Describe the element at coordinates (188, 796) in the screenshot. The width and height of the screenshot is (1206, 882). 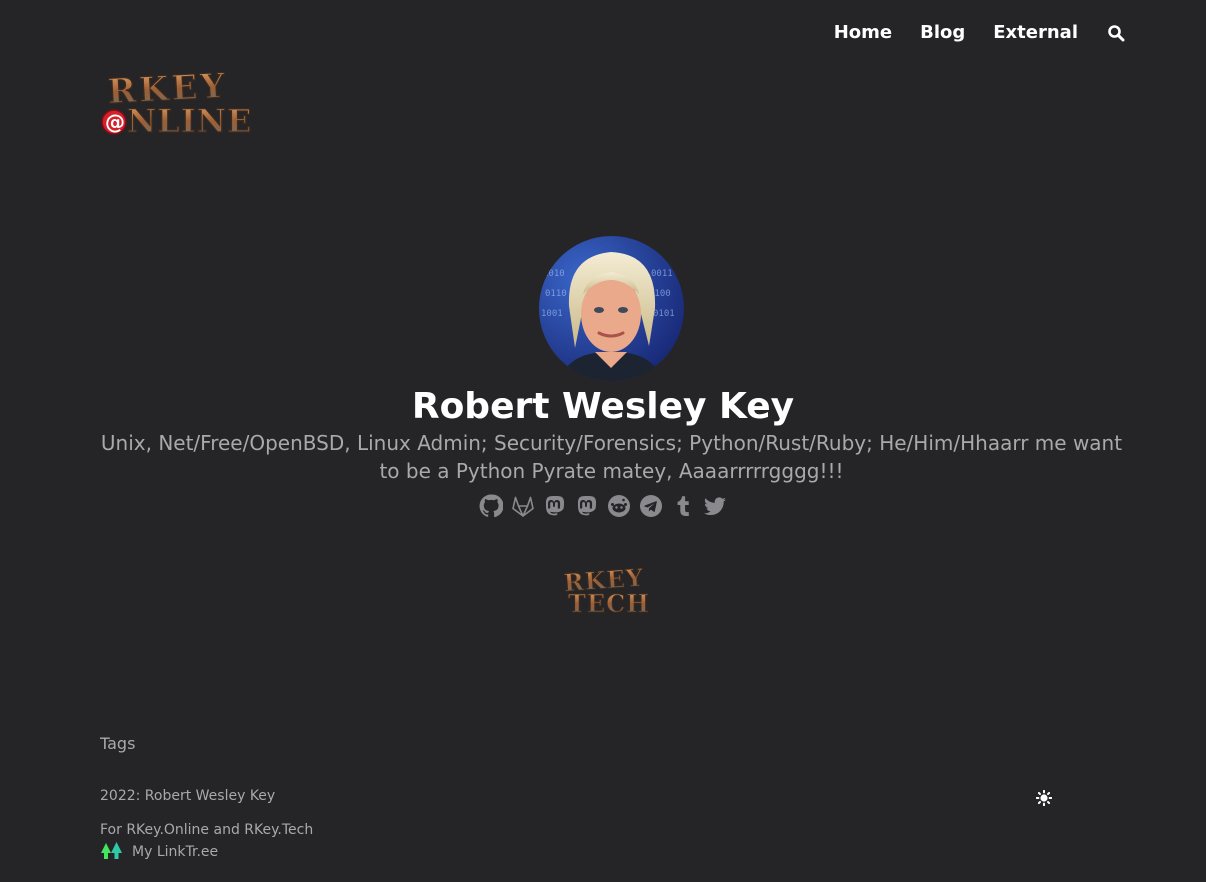
I see `copyright-text: 2022: Robert Wesley Key` at that location.